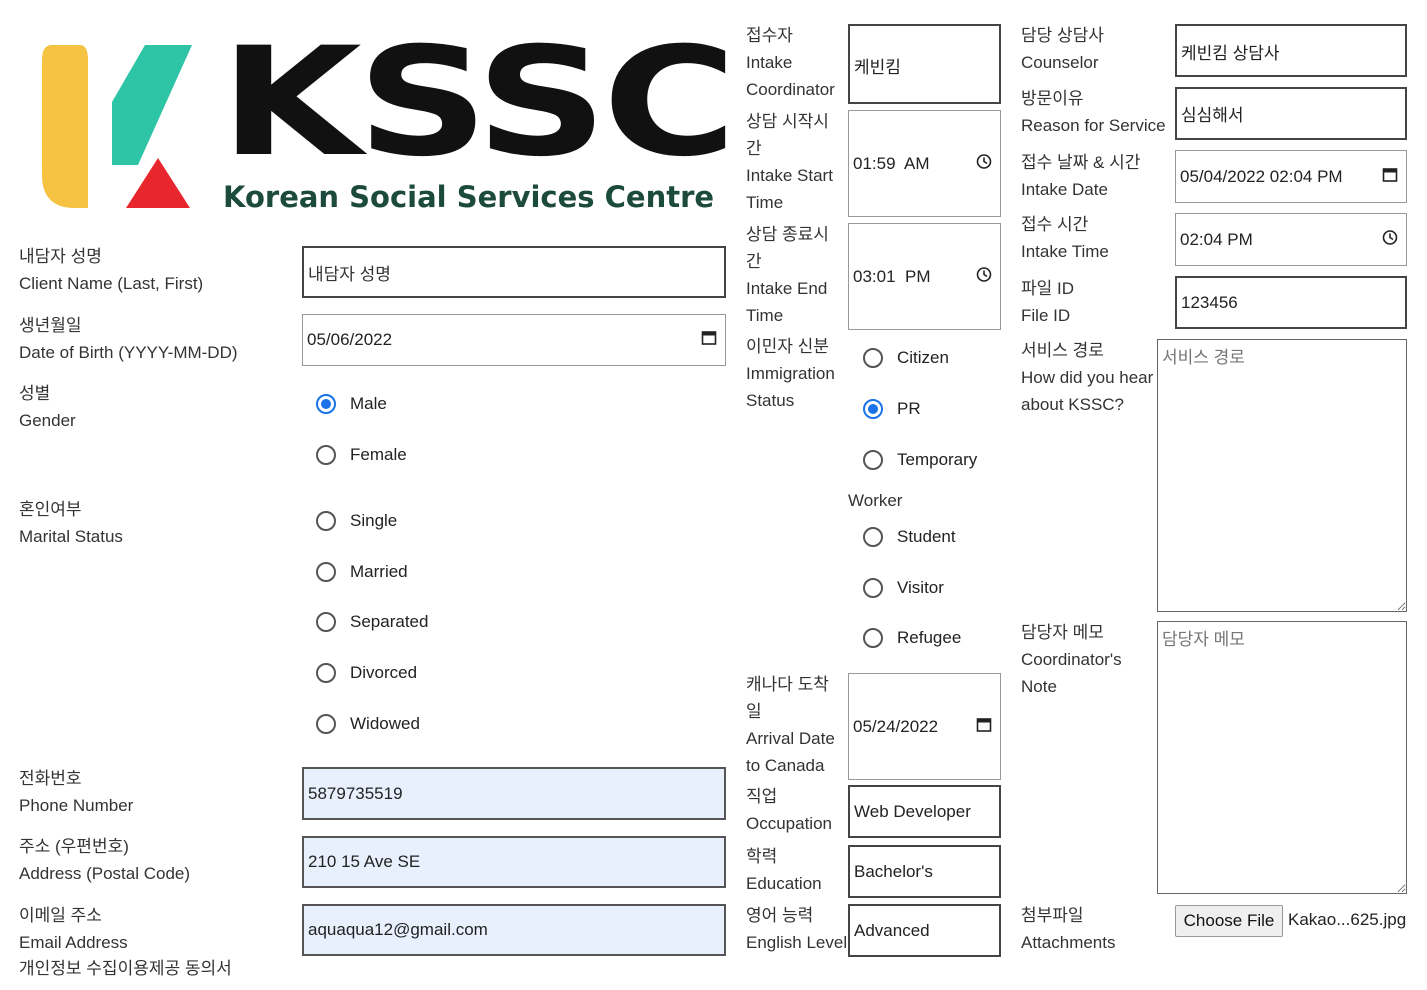 This screenshot has height=990, width=1427. What do you see at coordinates (514, 862) in the screenshot?
I see `address-input: 210 15 Ave SE` at bounding box center [514, 862].